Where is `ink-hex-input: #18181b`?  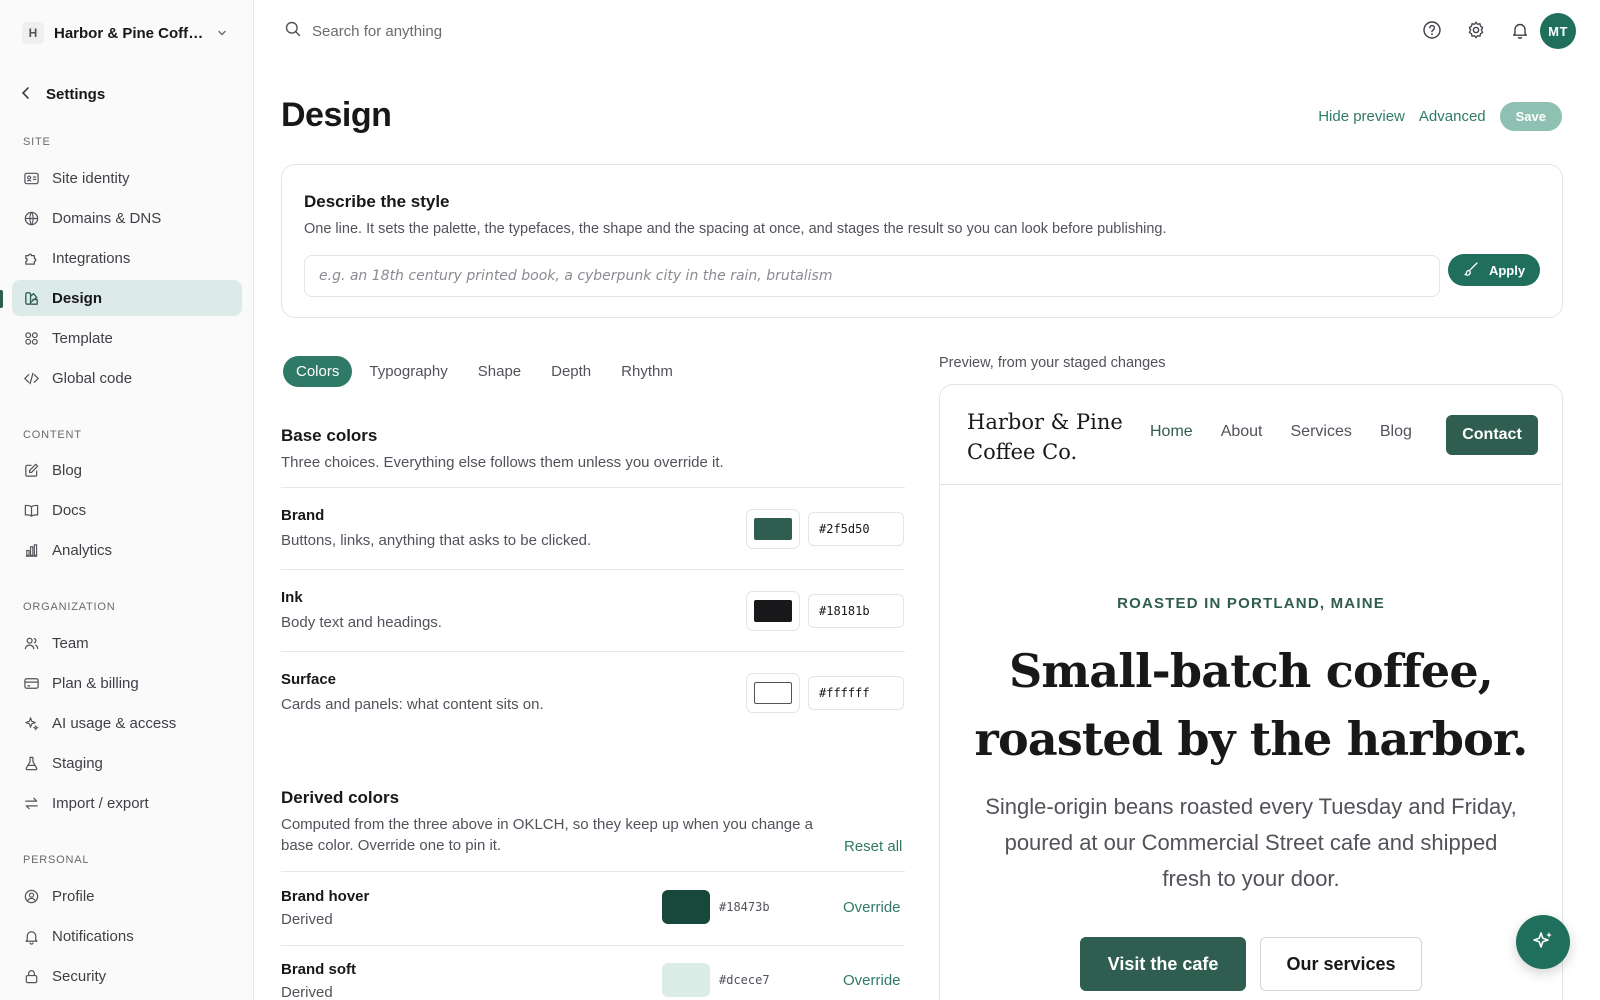 ink-hex-input: #18181b is located at coordinates (856, 611).